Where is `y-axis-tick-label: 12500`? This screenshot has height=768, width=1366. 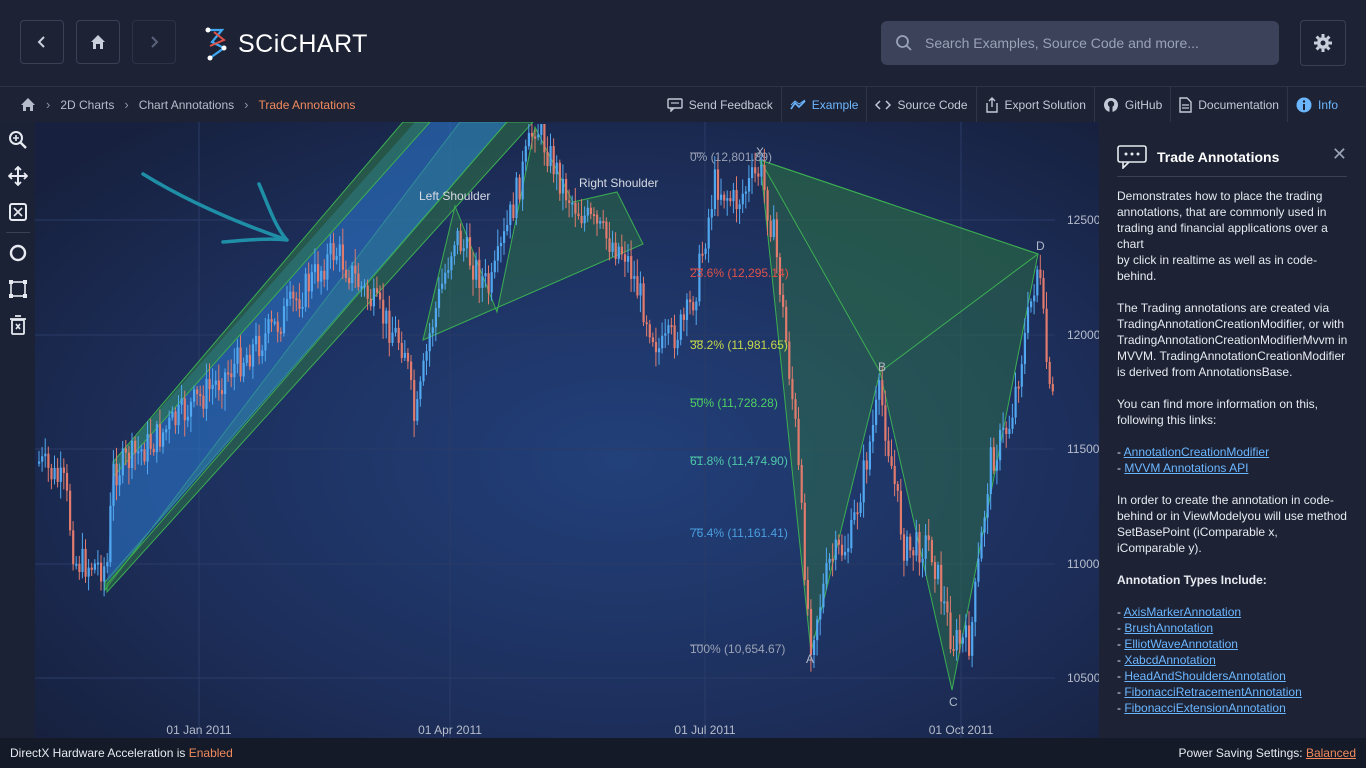 y-axis-tick-label: 12500 is located at coordinates (1083, 220).